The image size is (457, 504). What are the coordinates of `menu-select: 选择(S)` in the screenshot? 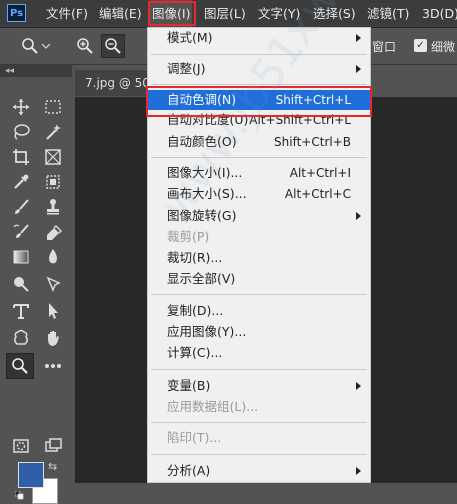 It's located at (334, 13).